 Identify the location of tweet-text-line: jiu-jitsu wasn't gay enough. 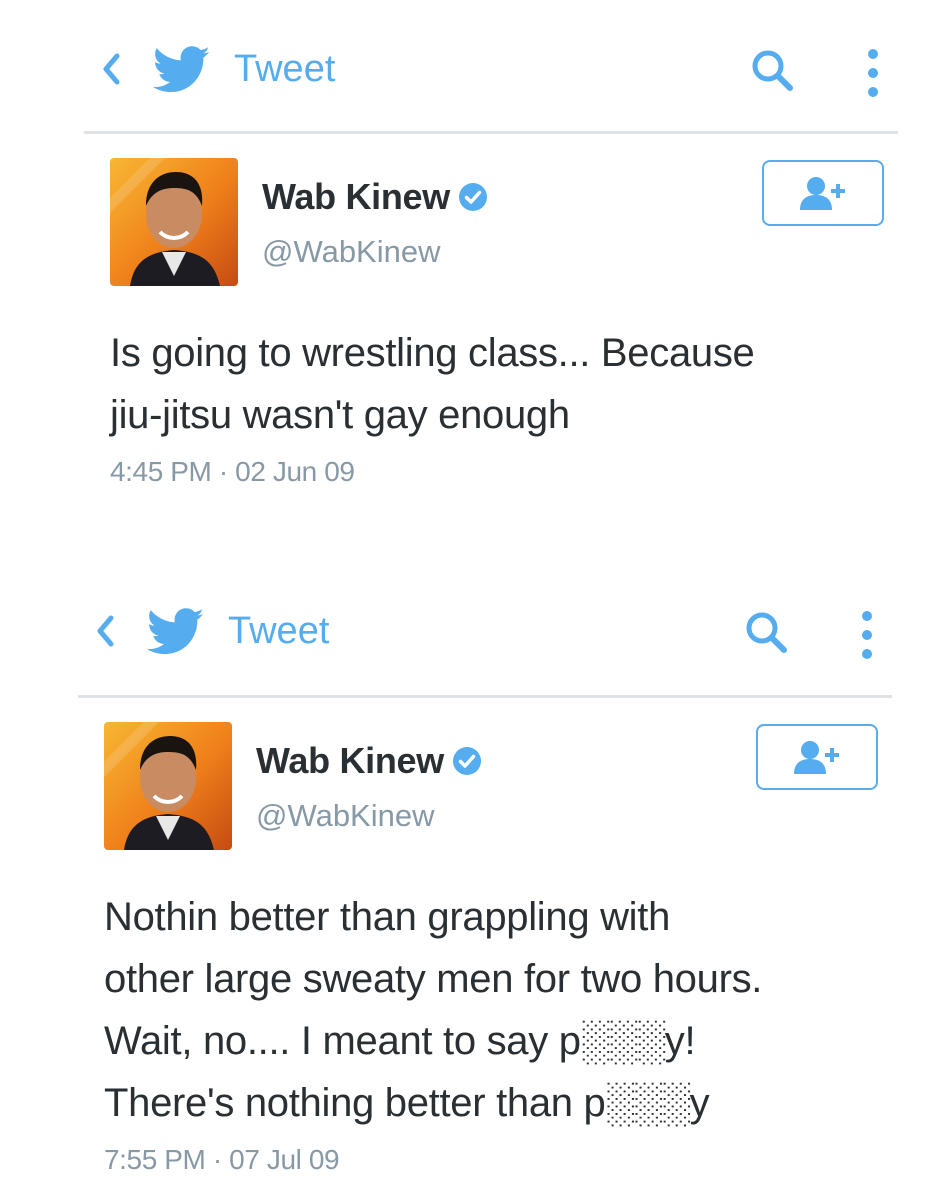
(340, 415).